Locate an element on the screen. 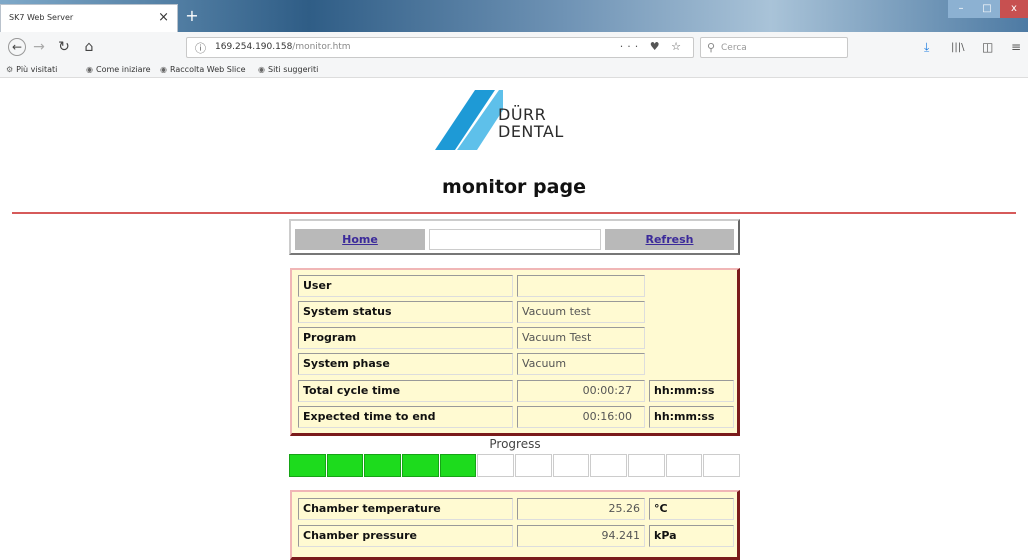  status-label: Program is located at coordinates (405, 338).